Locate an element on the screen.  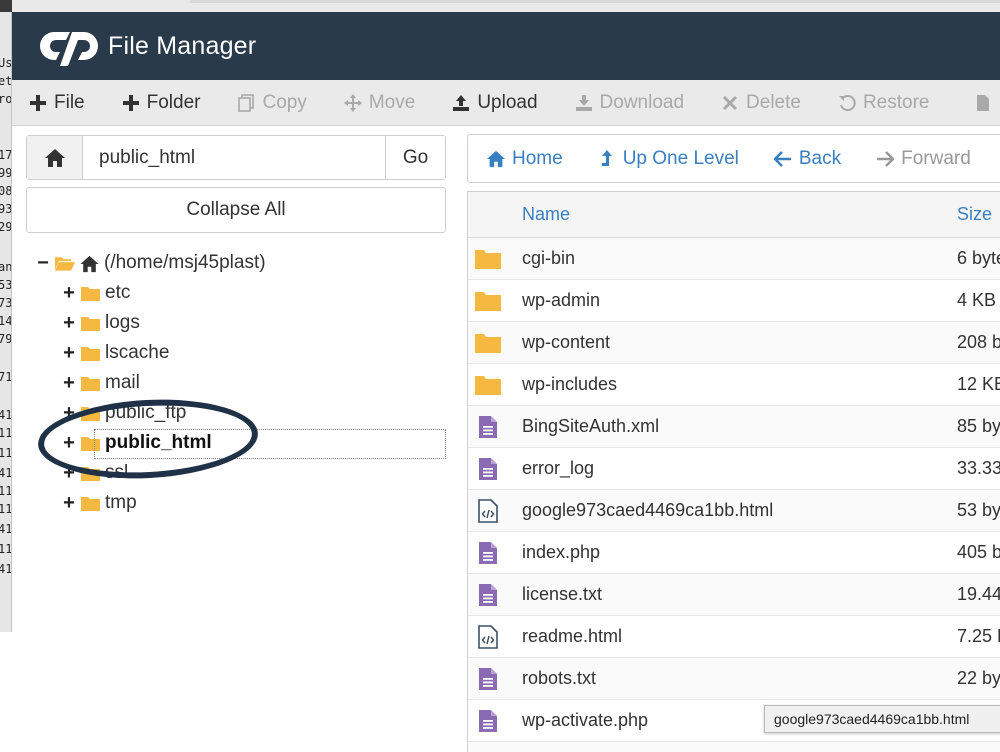
file-name: wp-content is located at coordinates (566, 342).